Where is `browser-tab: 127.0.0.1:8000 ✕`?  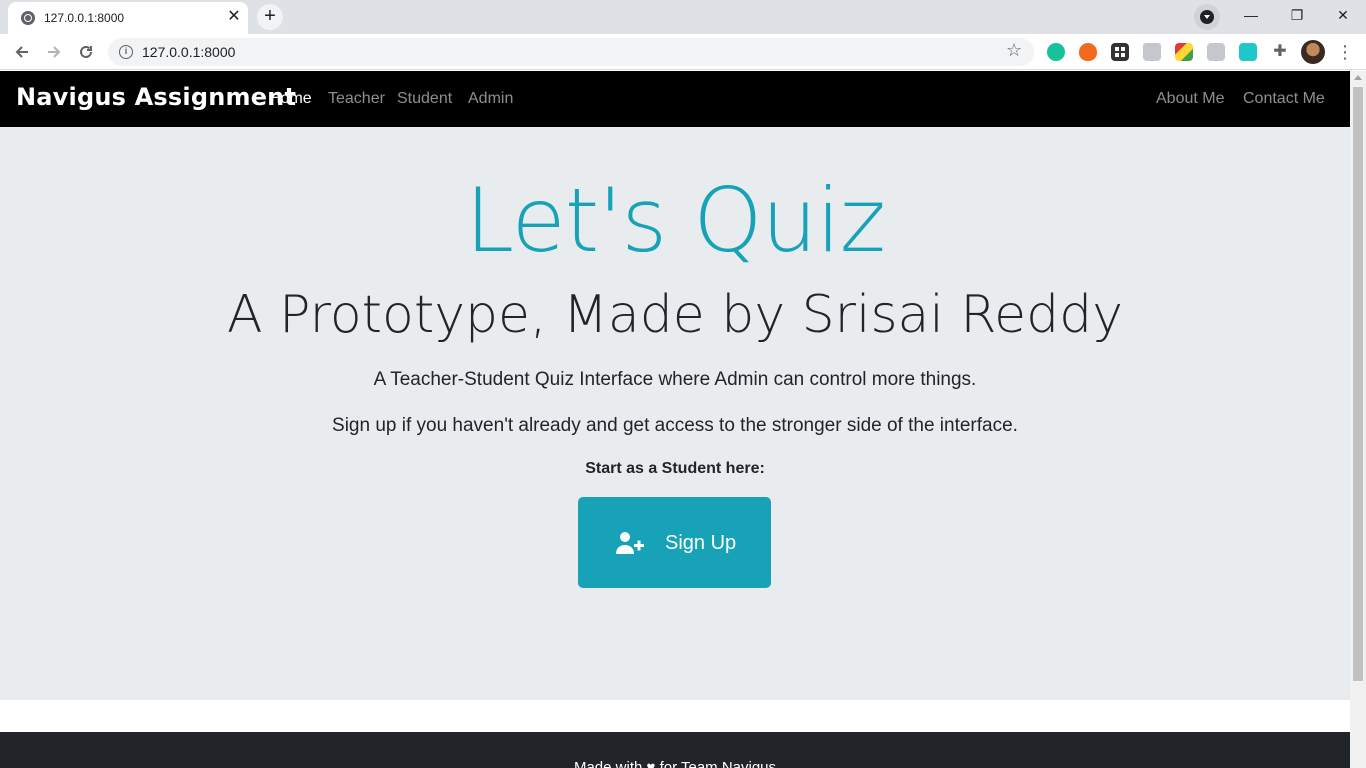
browser-tab: 127.0.0.1:8000 ✕ is located at coordinates (128, 18).